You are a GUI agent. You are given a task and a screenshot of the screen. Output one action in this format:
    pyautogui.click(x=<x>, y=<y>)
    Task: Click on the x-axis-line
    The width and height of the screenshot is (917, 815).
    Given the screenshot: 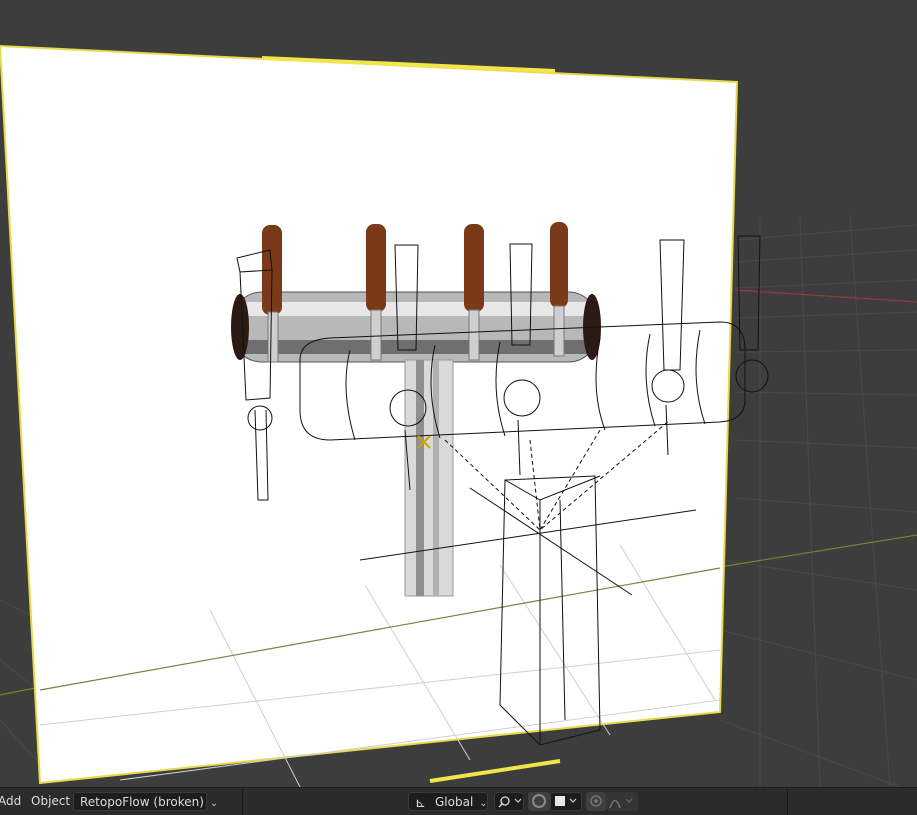 What is the action you would take?
    pyautogui.click(x=825, y=296)
    